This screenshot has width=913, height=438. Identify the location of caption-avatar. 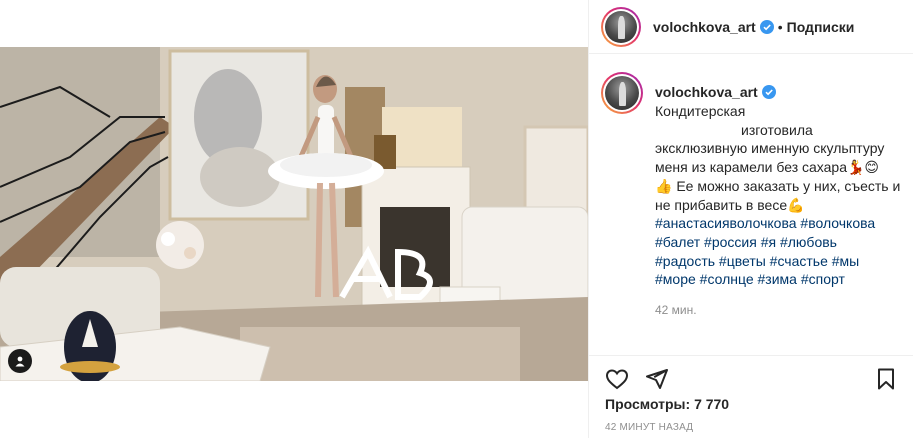
(622, 93).